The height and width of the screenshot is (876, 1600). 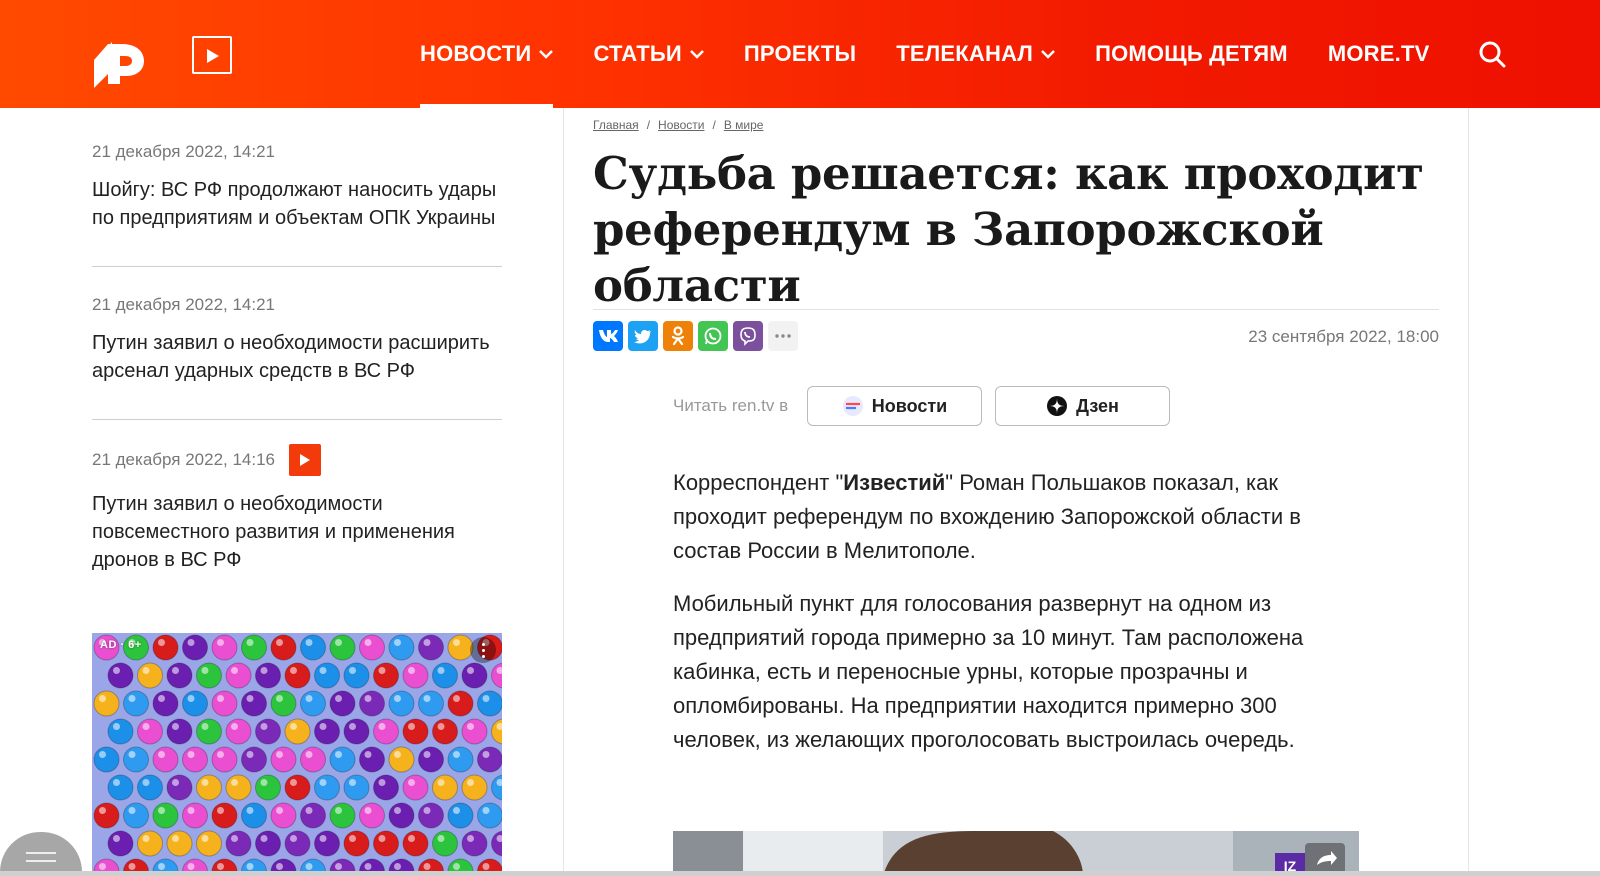 What do you see at coordinates (748, 336) in the screenshot?
I see `viber-icon` at bounding box center [748, 336].